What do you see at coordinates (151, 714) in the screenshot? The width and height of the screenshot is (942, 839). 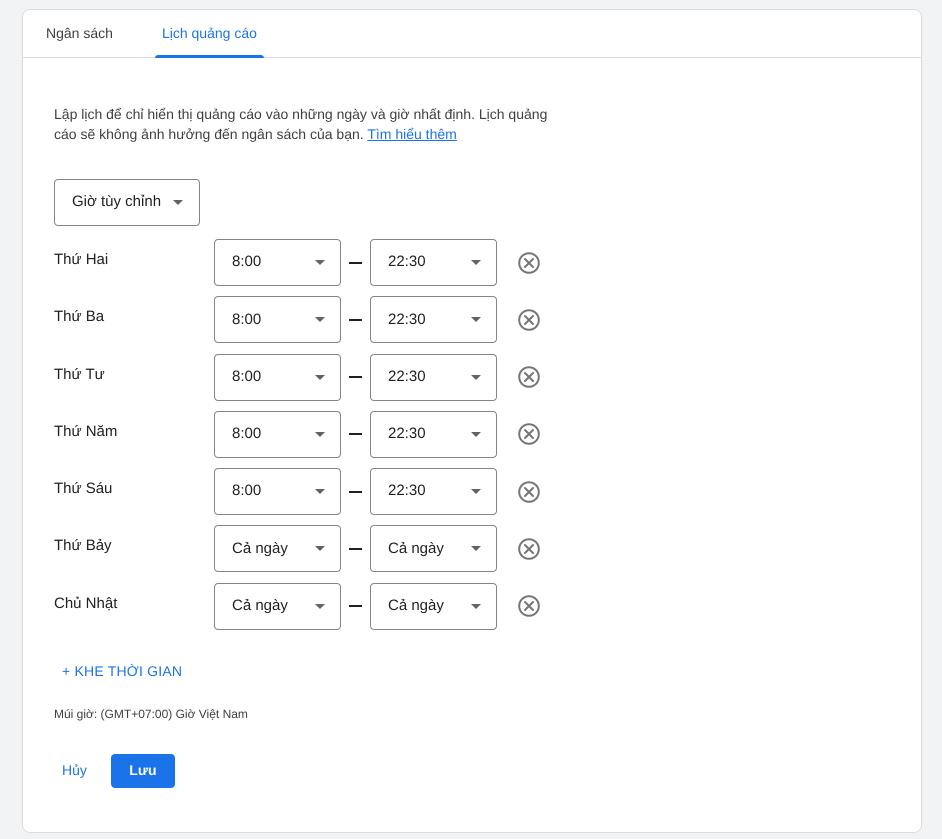 I see `timezone-text: Múi giờ: (GMT+07:00) Giờ Việt Nam` at bounding box center [151, 714].